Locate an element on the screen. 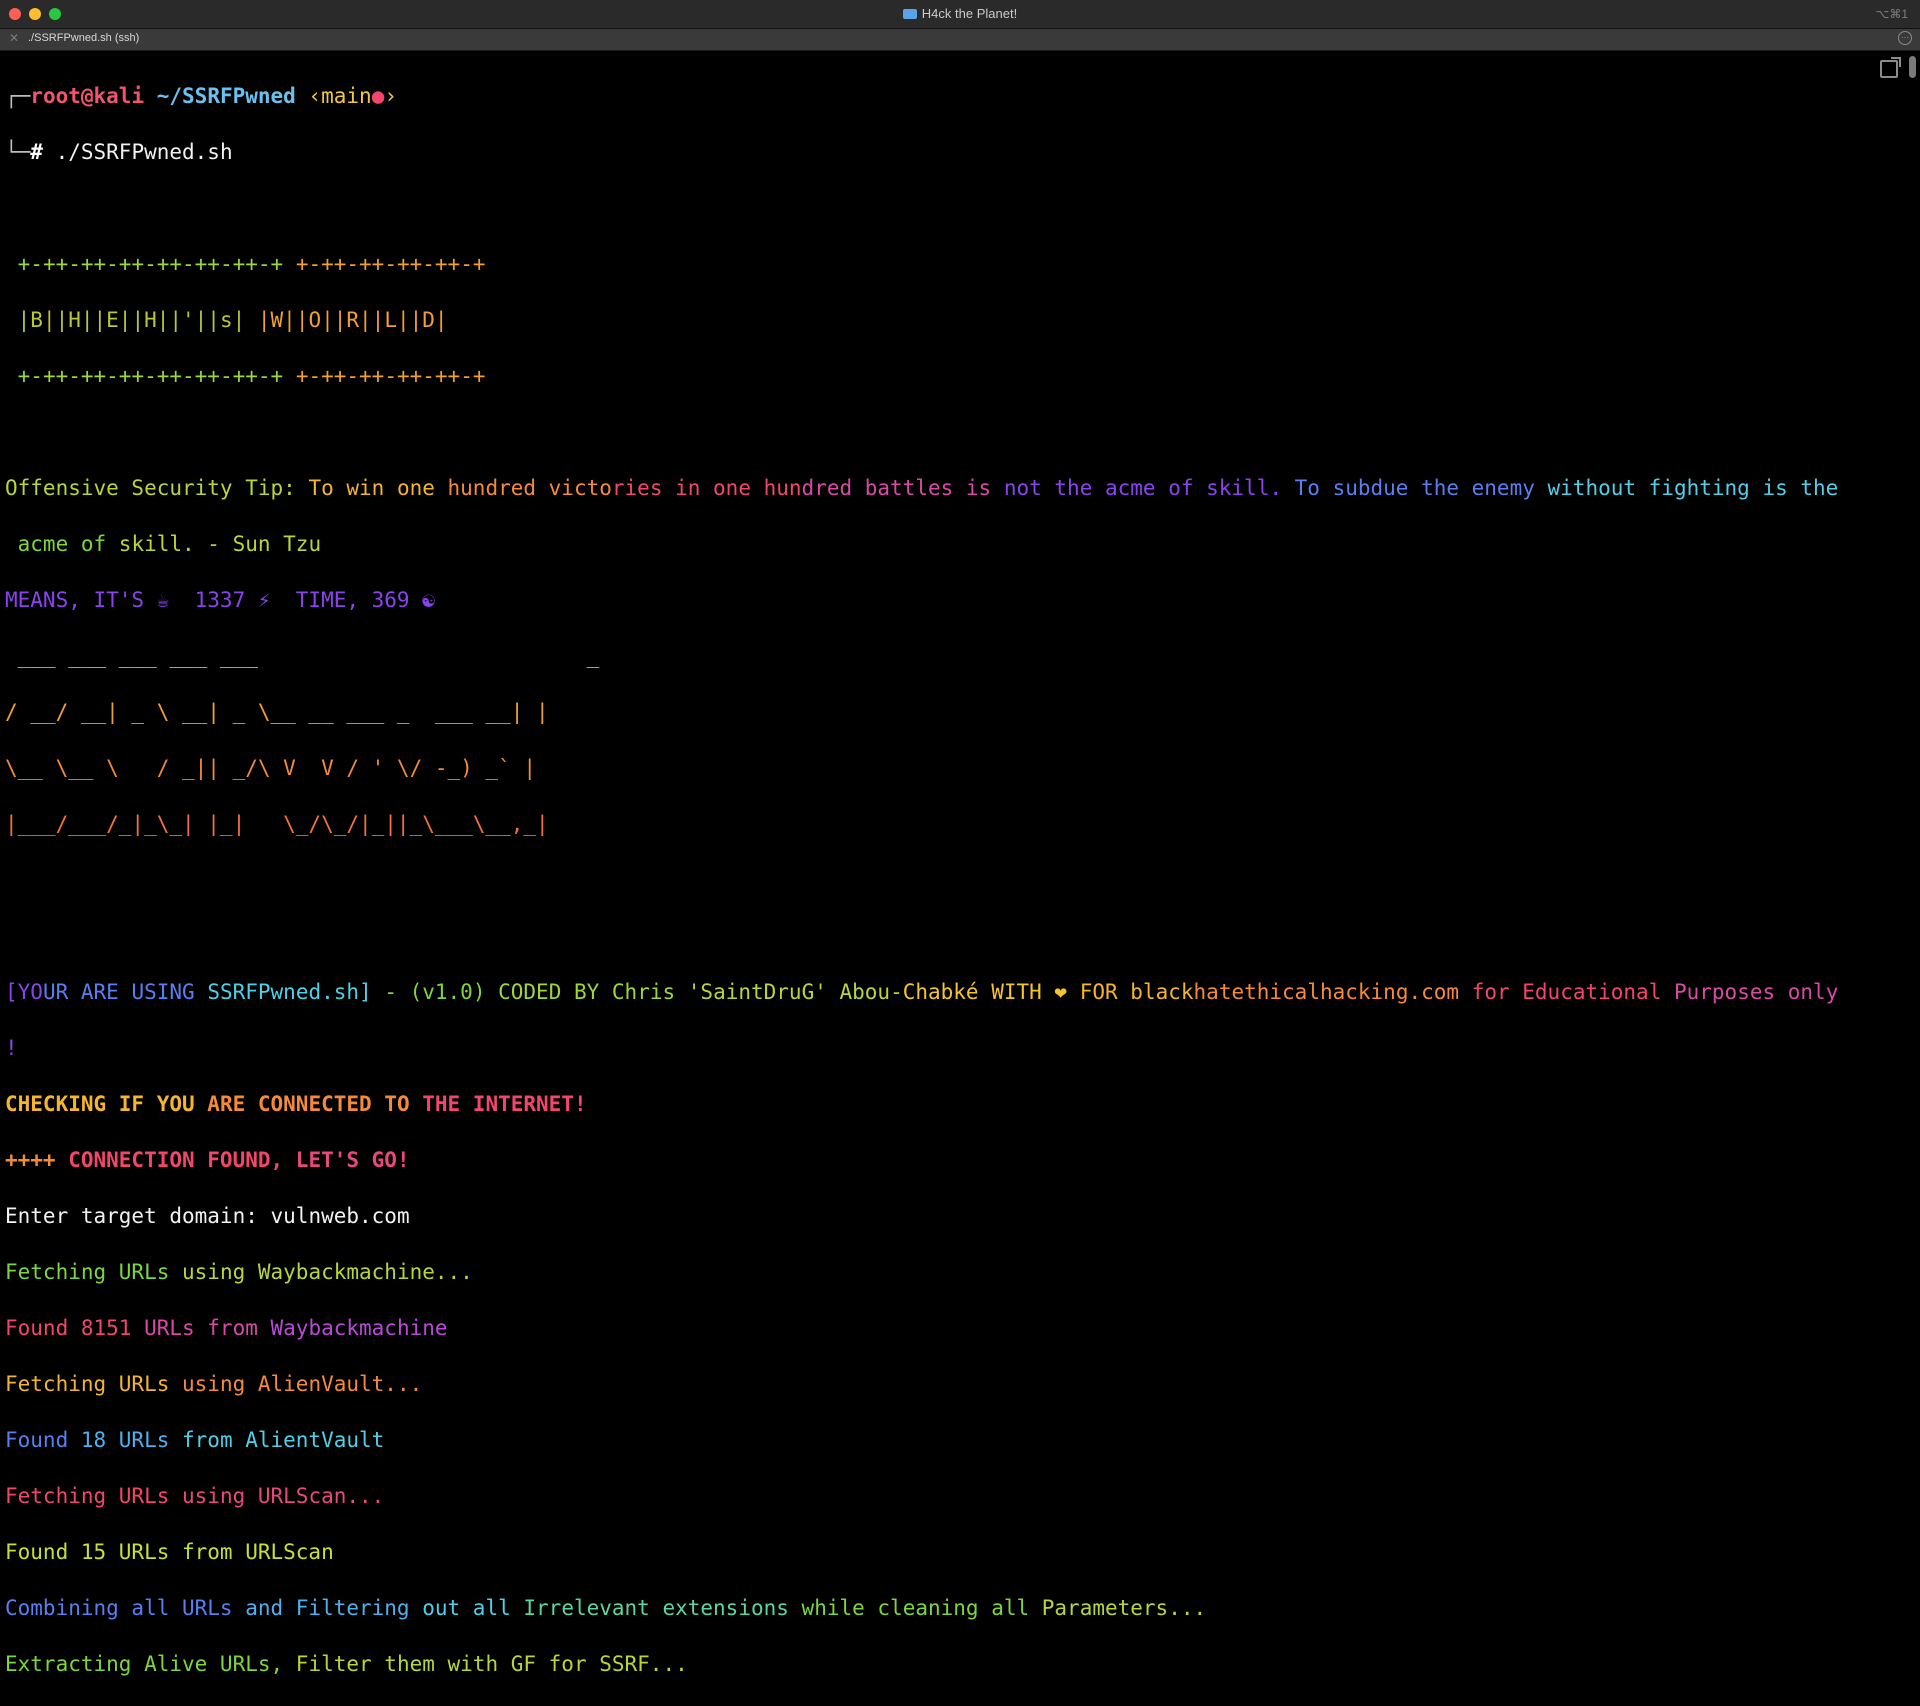 The image size is (1920, 1706). git-branch: ‹main is located at coordinates (340, 96).